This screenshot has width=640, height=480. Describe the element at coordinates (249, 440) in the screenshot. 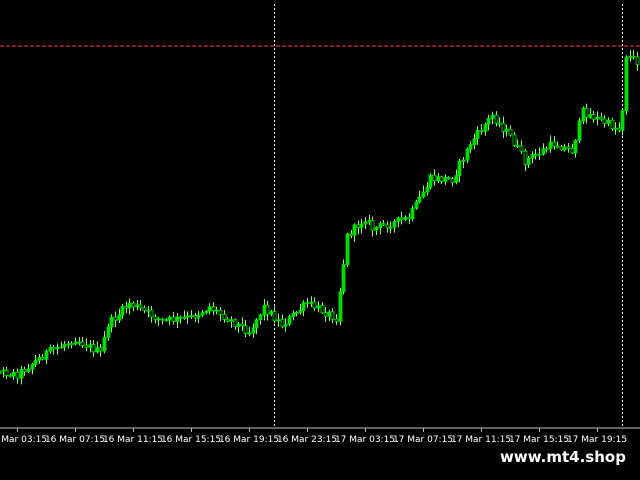

I see `time-tick-label: 16 Mar 19:15` at that location.